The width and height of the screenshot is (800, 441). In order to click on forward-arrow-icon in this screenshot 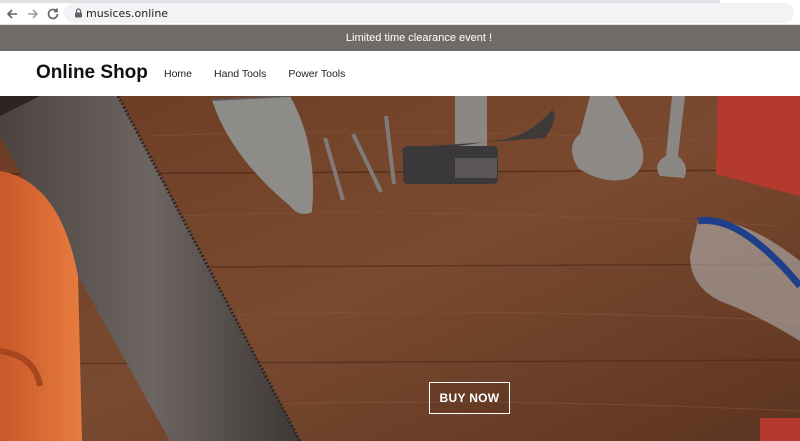, I will do `click(33, 14)`.